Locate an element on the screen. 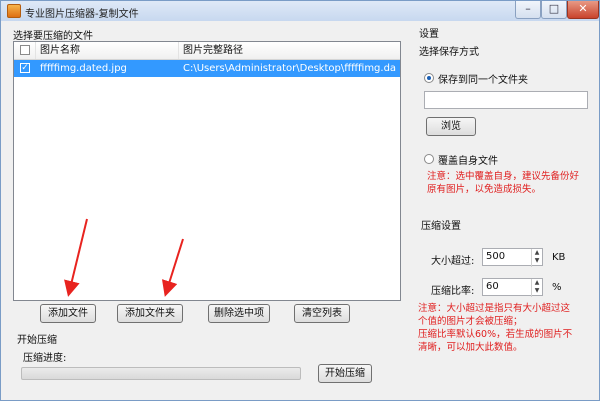 Image resolution: width=600 pixels, height=401 pixels. maximize-button: □ is located at coordinates (554, 10).